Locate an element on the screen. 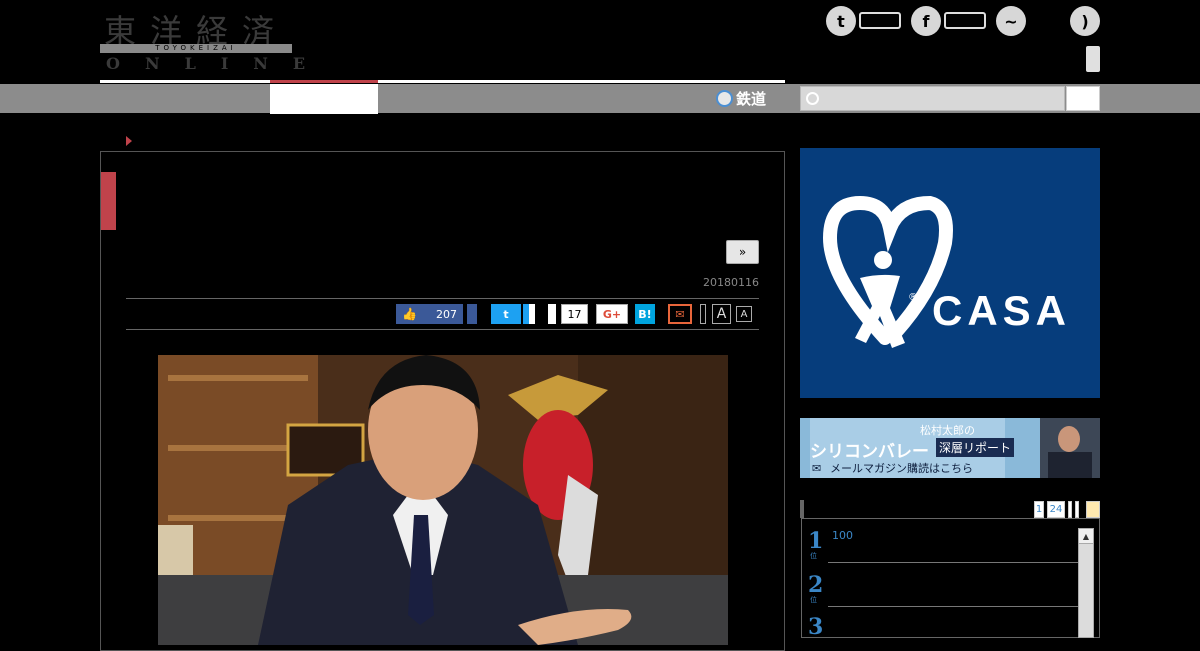  scroll-up-arrow-icon: ▲ is located at coordinates (1086, 536).